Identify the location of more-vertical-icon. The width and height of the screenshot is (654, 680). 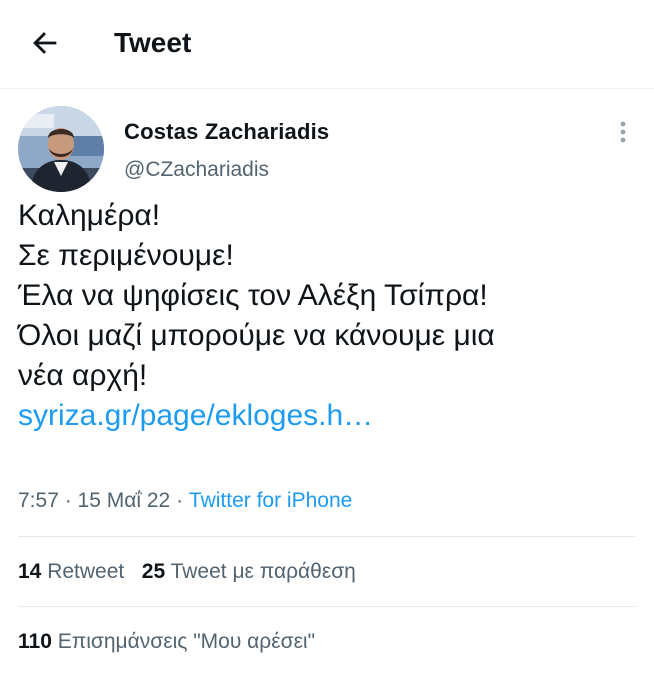
(623, 133).